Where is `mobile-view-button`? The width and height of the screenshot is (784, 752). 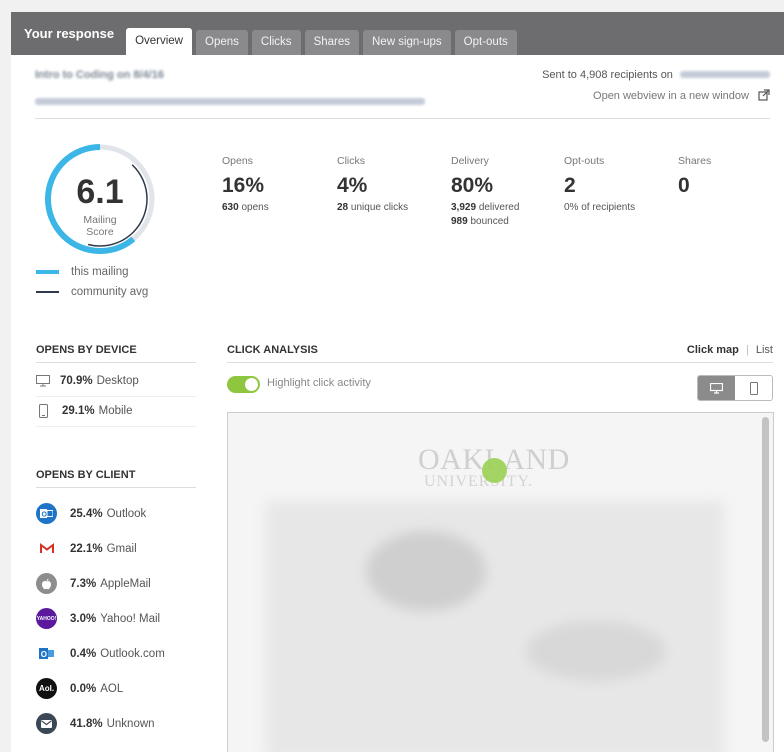
mobile-view-button is located at coordinates (753, 388).